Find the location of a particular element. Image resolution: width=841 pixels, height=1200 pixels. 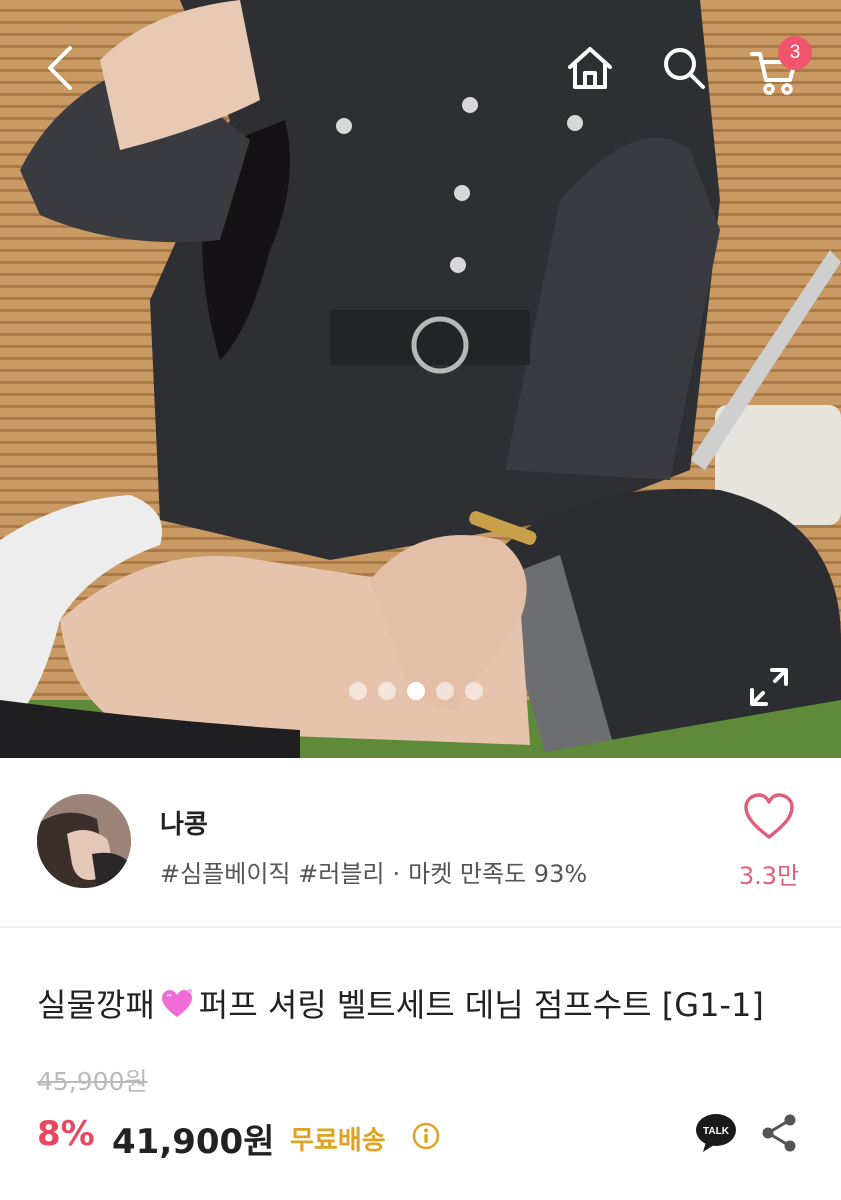

home-button is located at coordinates (590, 68).